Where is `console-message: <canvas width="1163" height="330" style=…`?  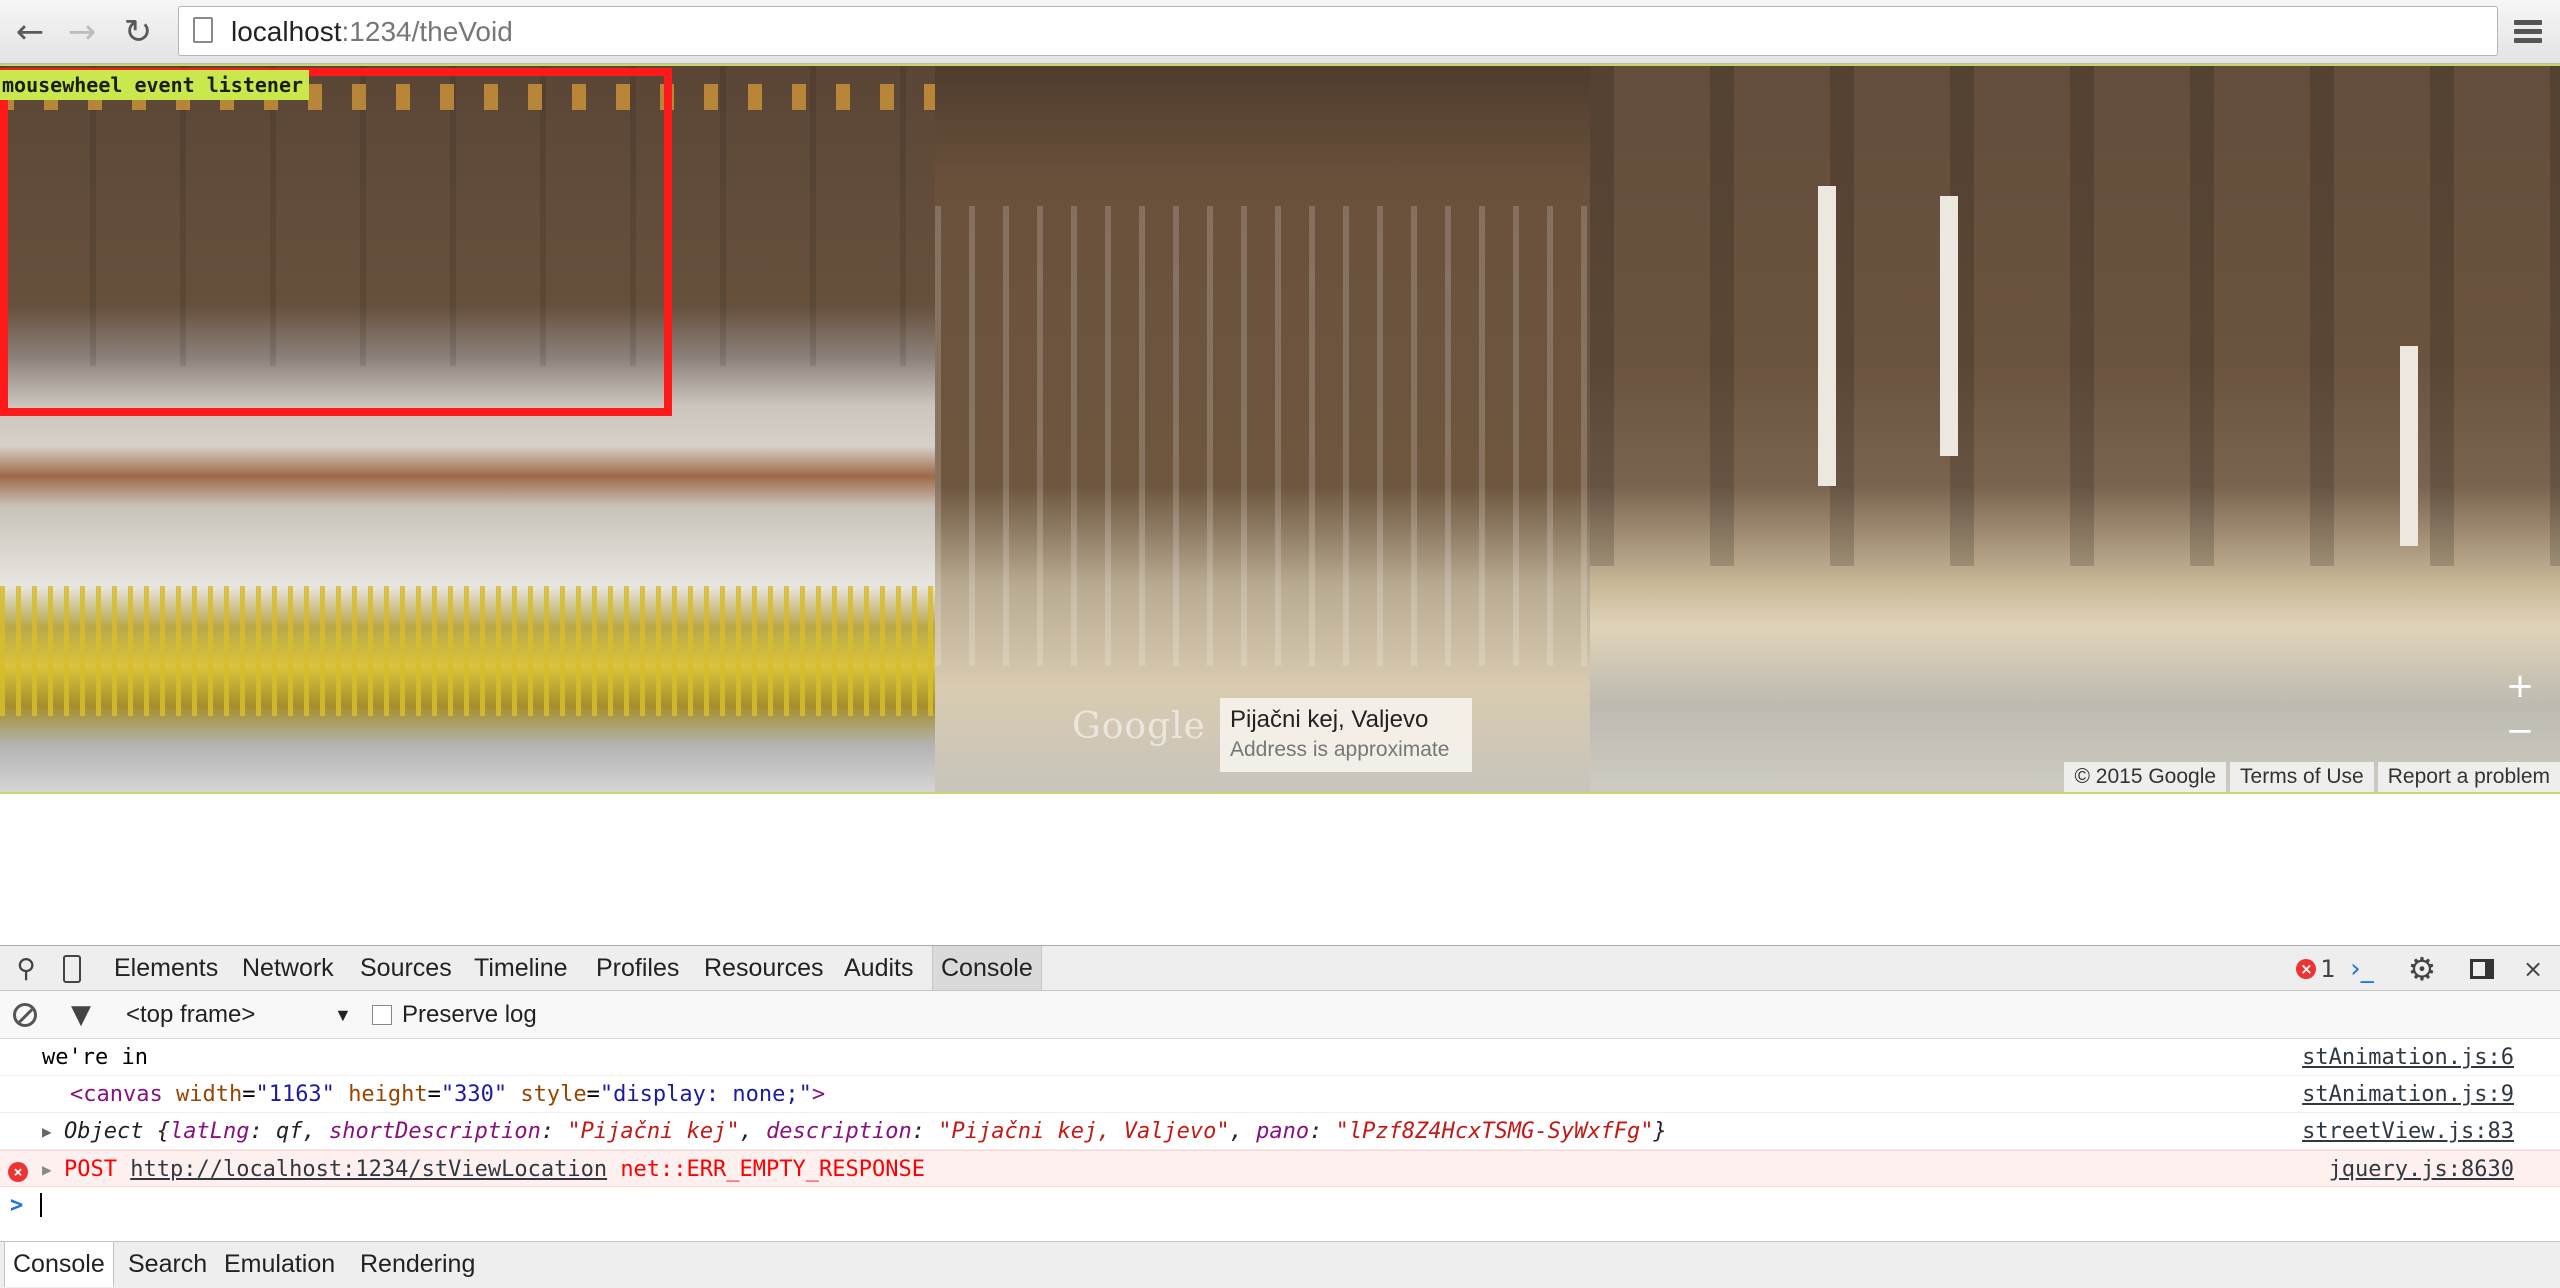
console-message: <canvas width="1163" height="330" style=… is located at coordinates (1280, 1094).